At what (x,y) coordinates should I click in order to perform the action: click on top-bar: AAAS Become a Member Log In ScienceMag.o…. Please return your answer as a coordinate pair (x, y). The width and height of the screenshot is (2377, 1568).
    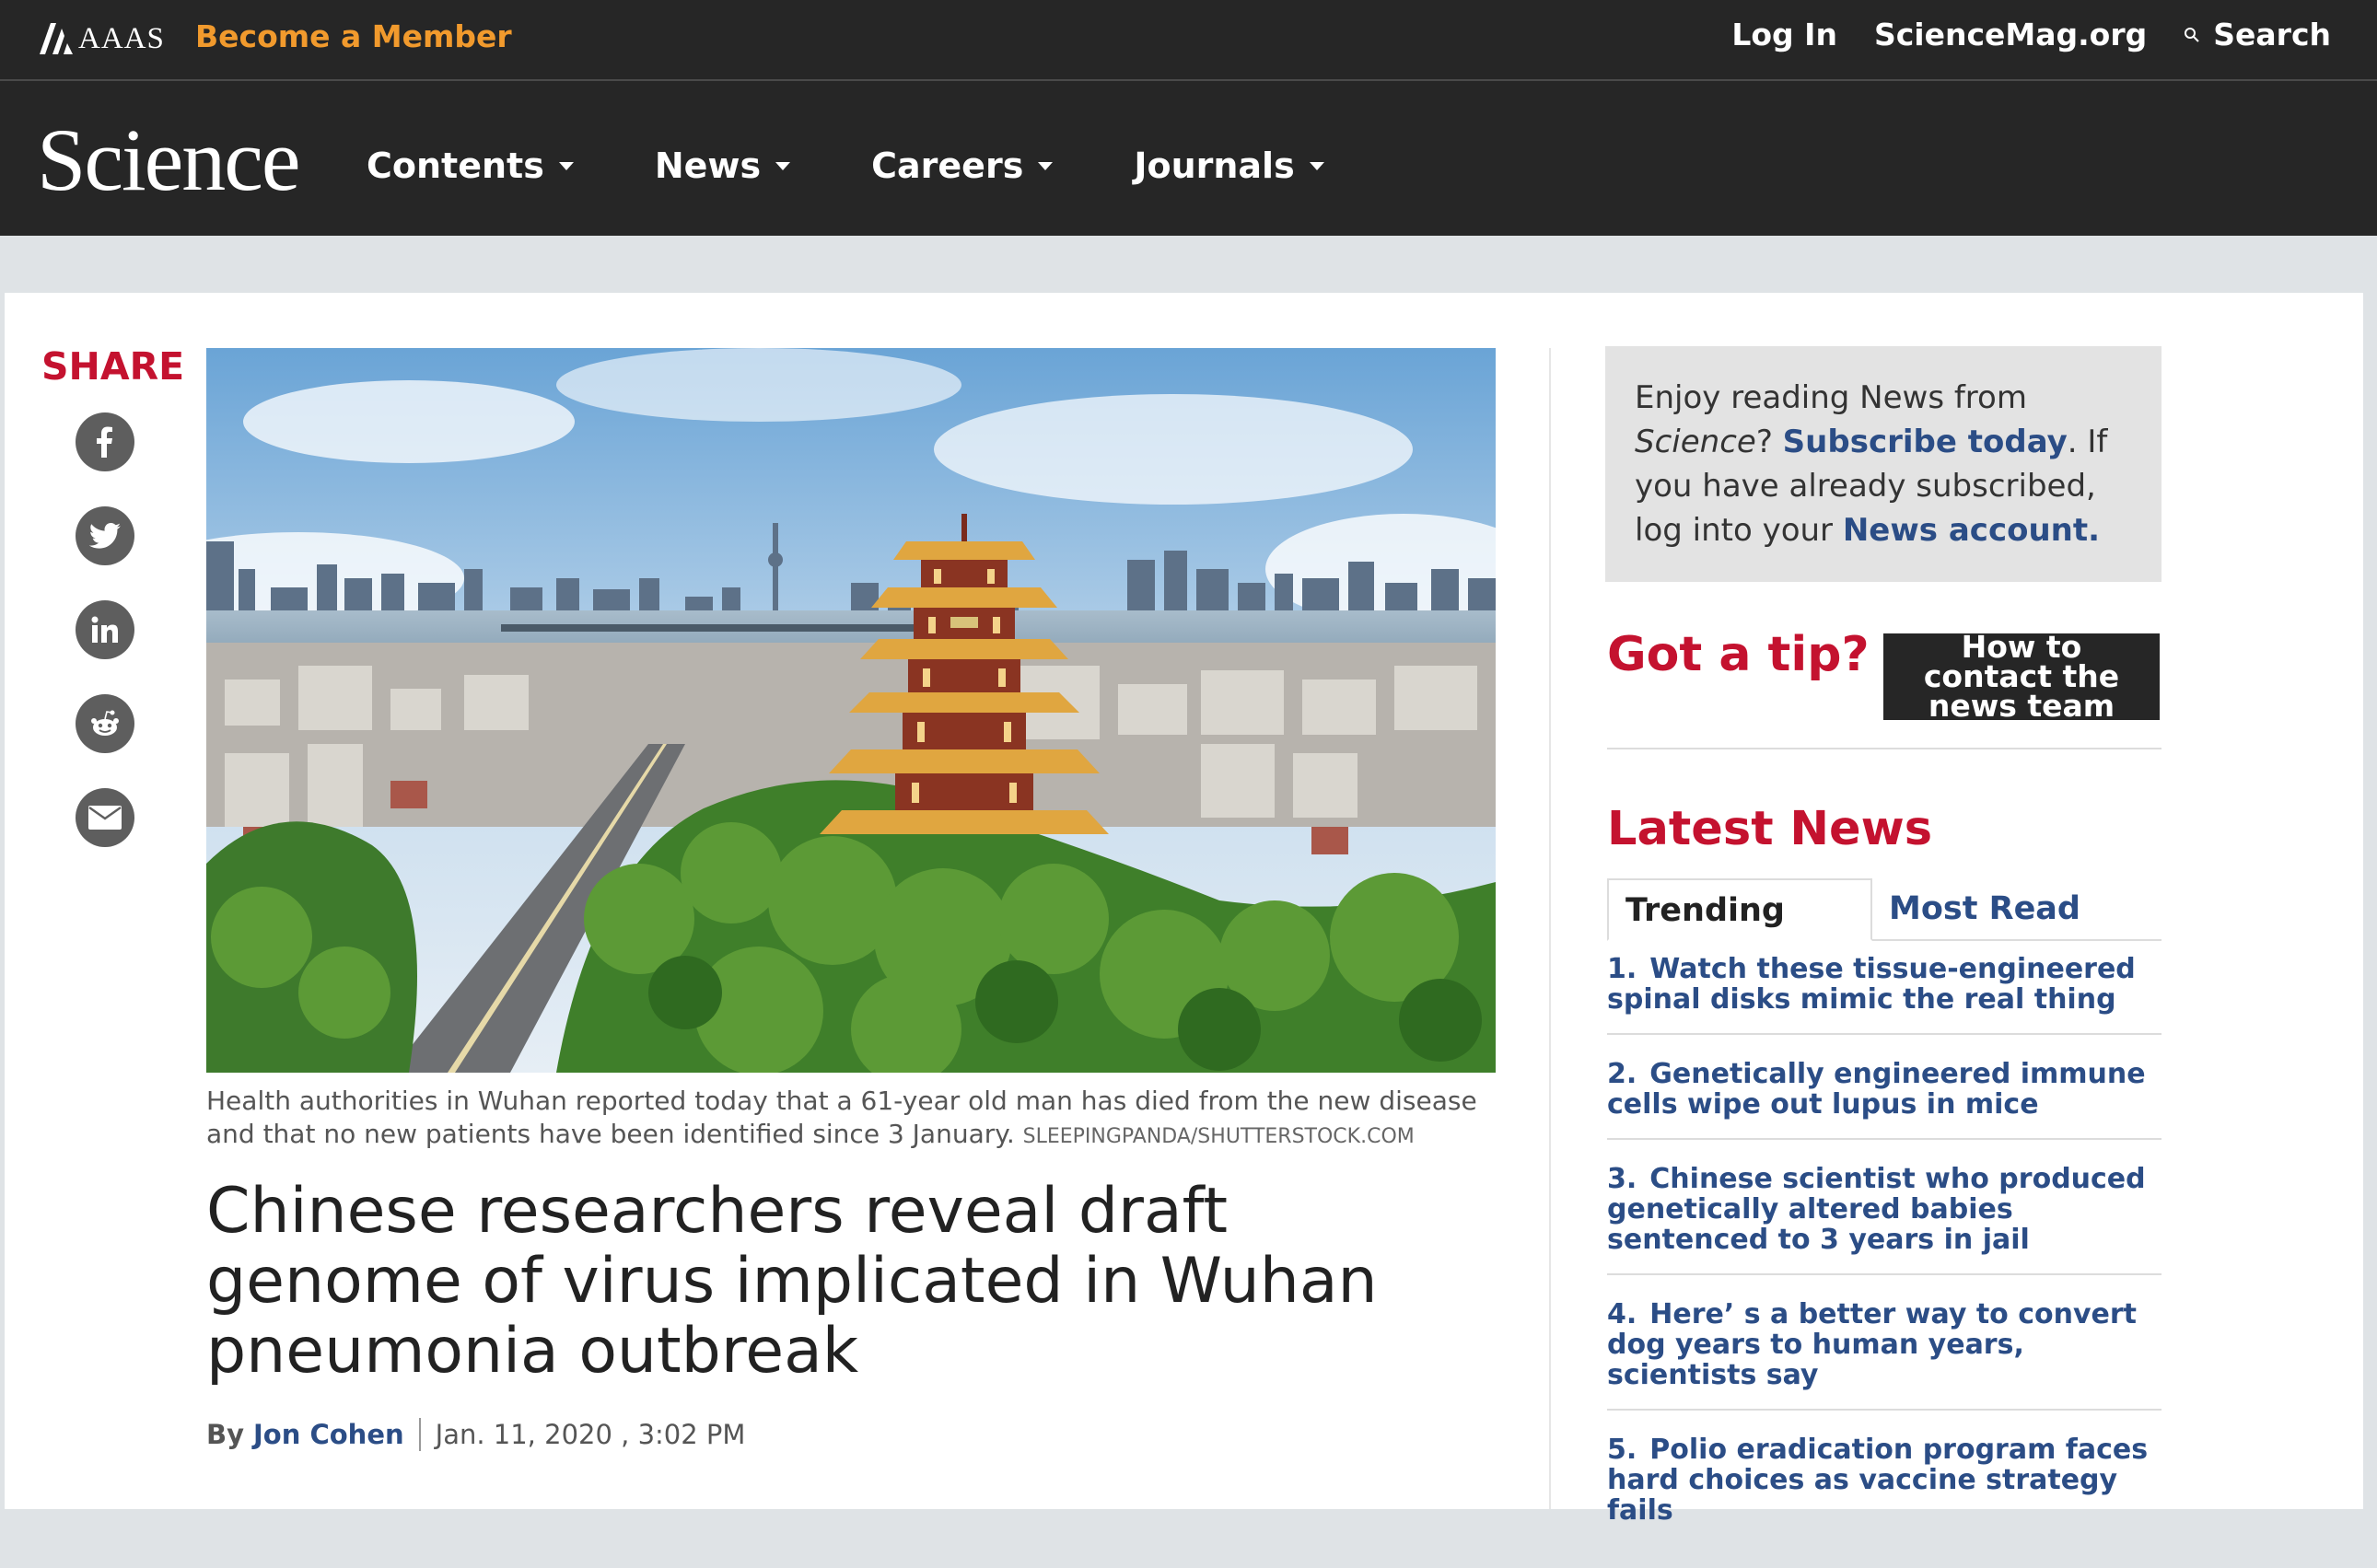
    Looking at the image, I should click on (1188, 40).